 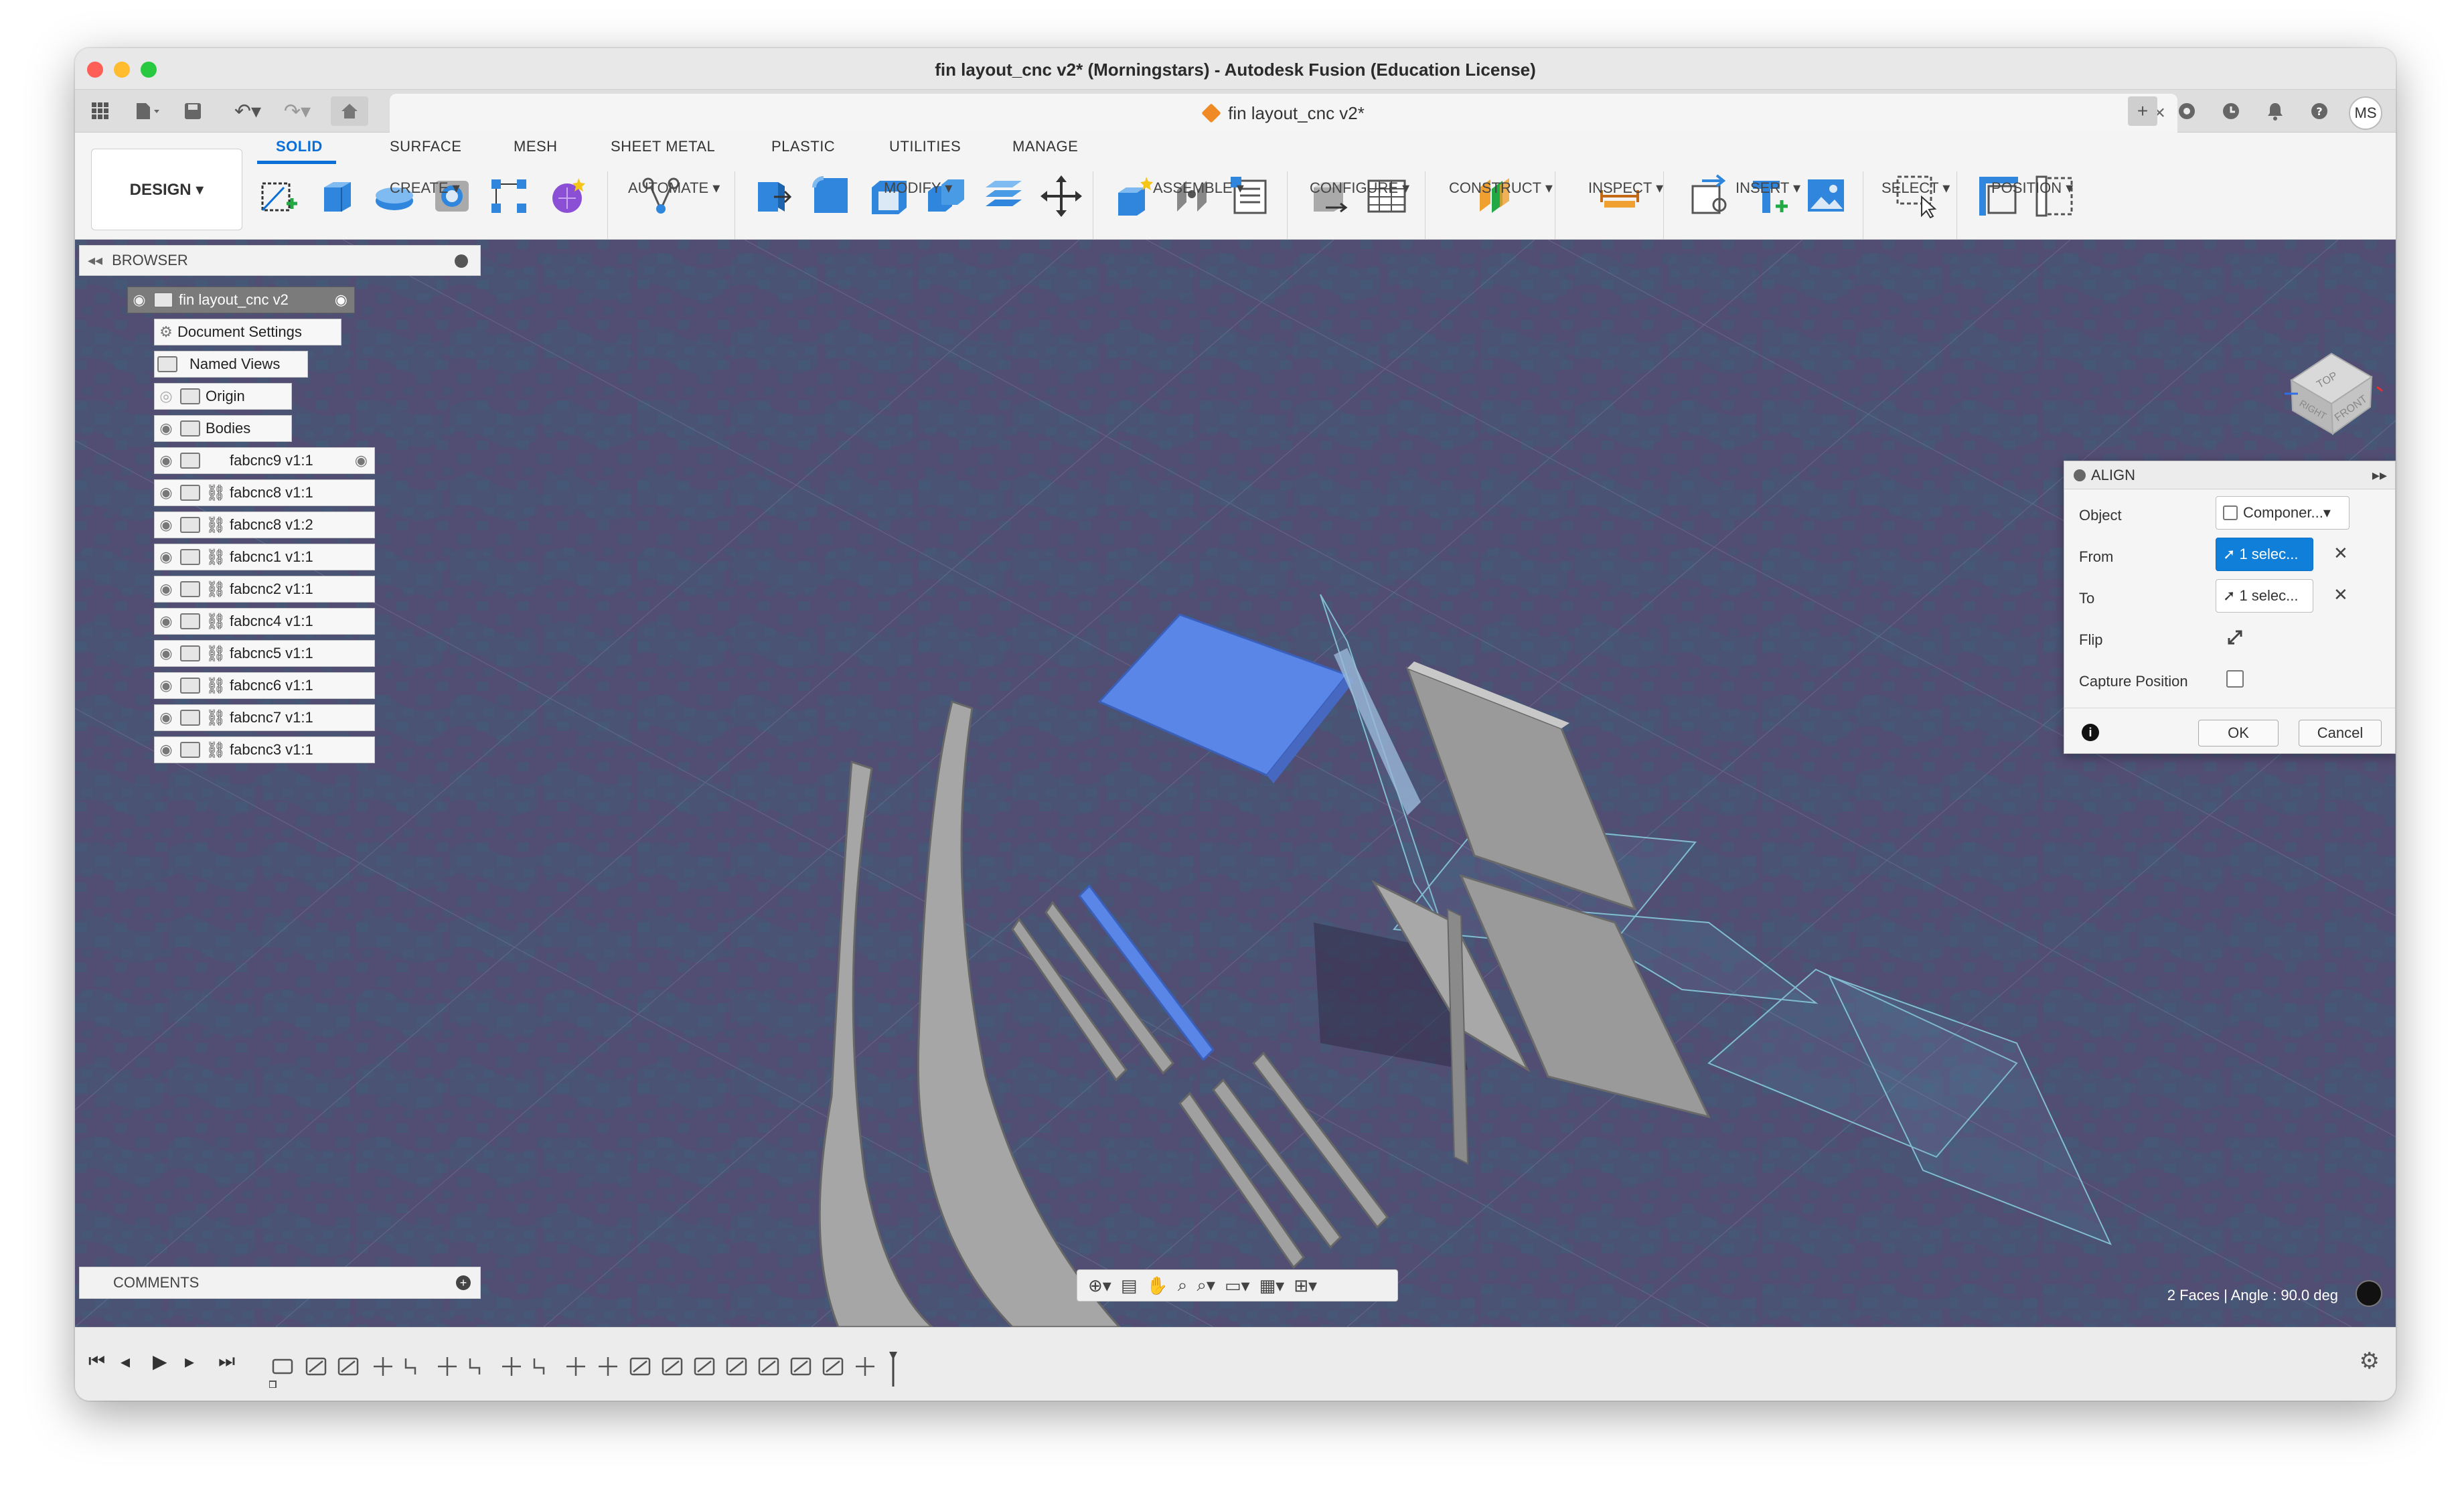 I want to click on collapse-icon: ◂◂, so click(x=95, y=260).